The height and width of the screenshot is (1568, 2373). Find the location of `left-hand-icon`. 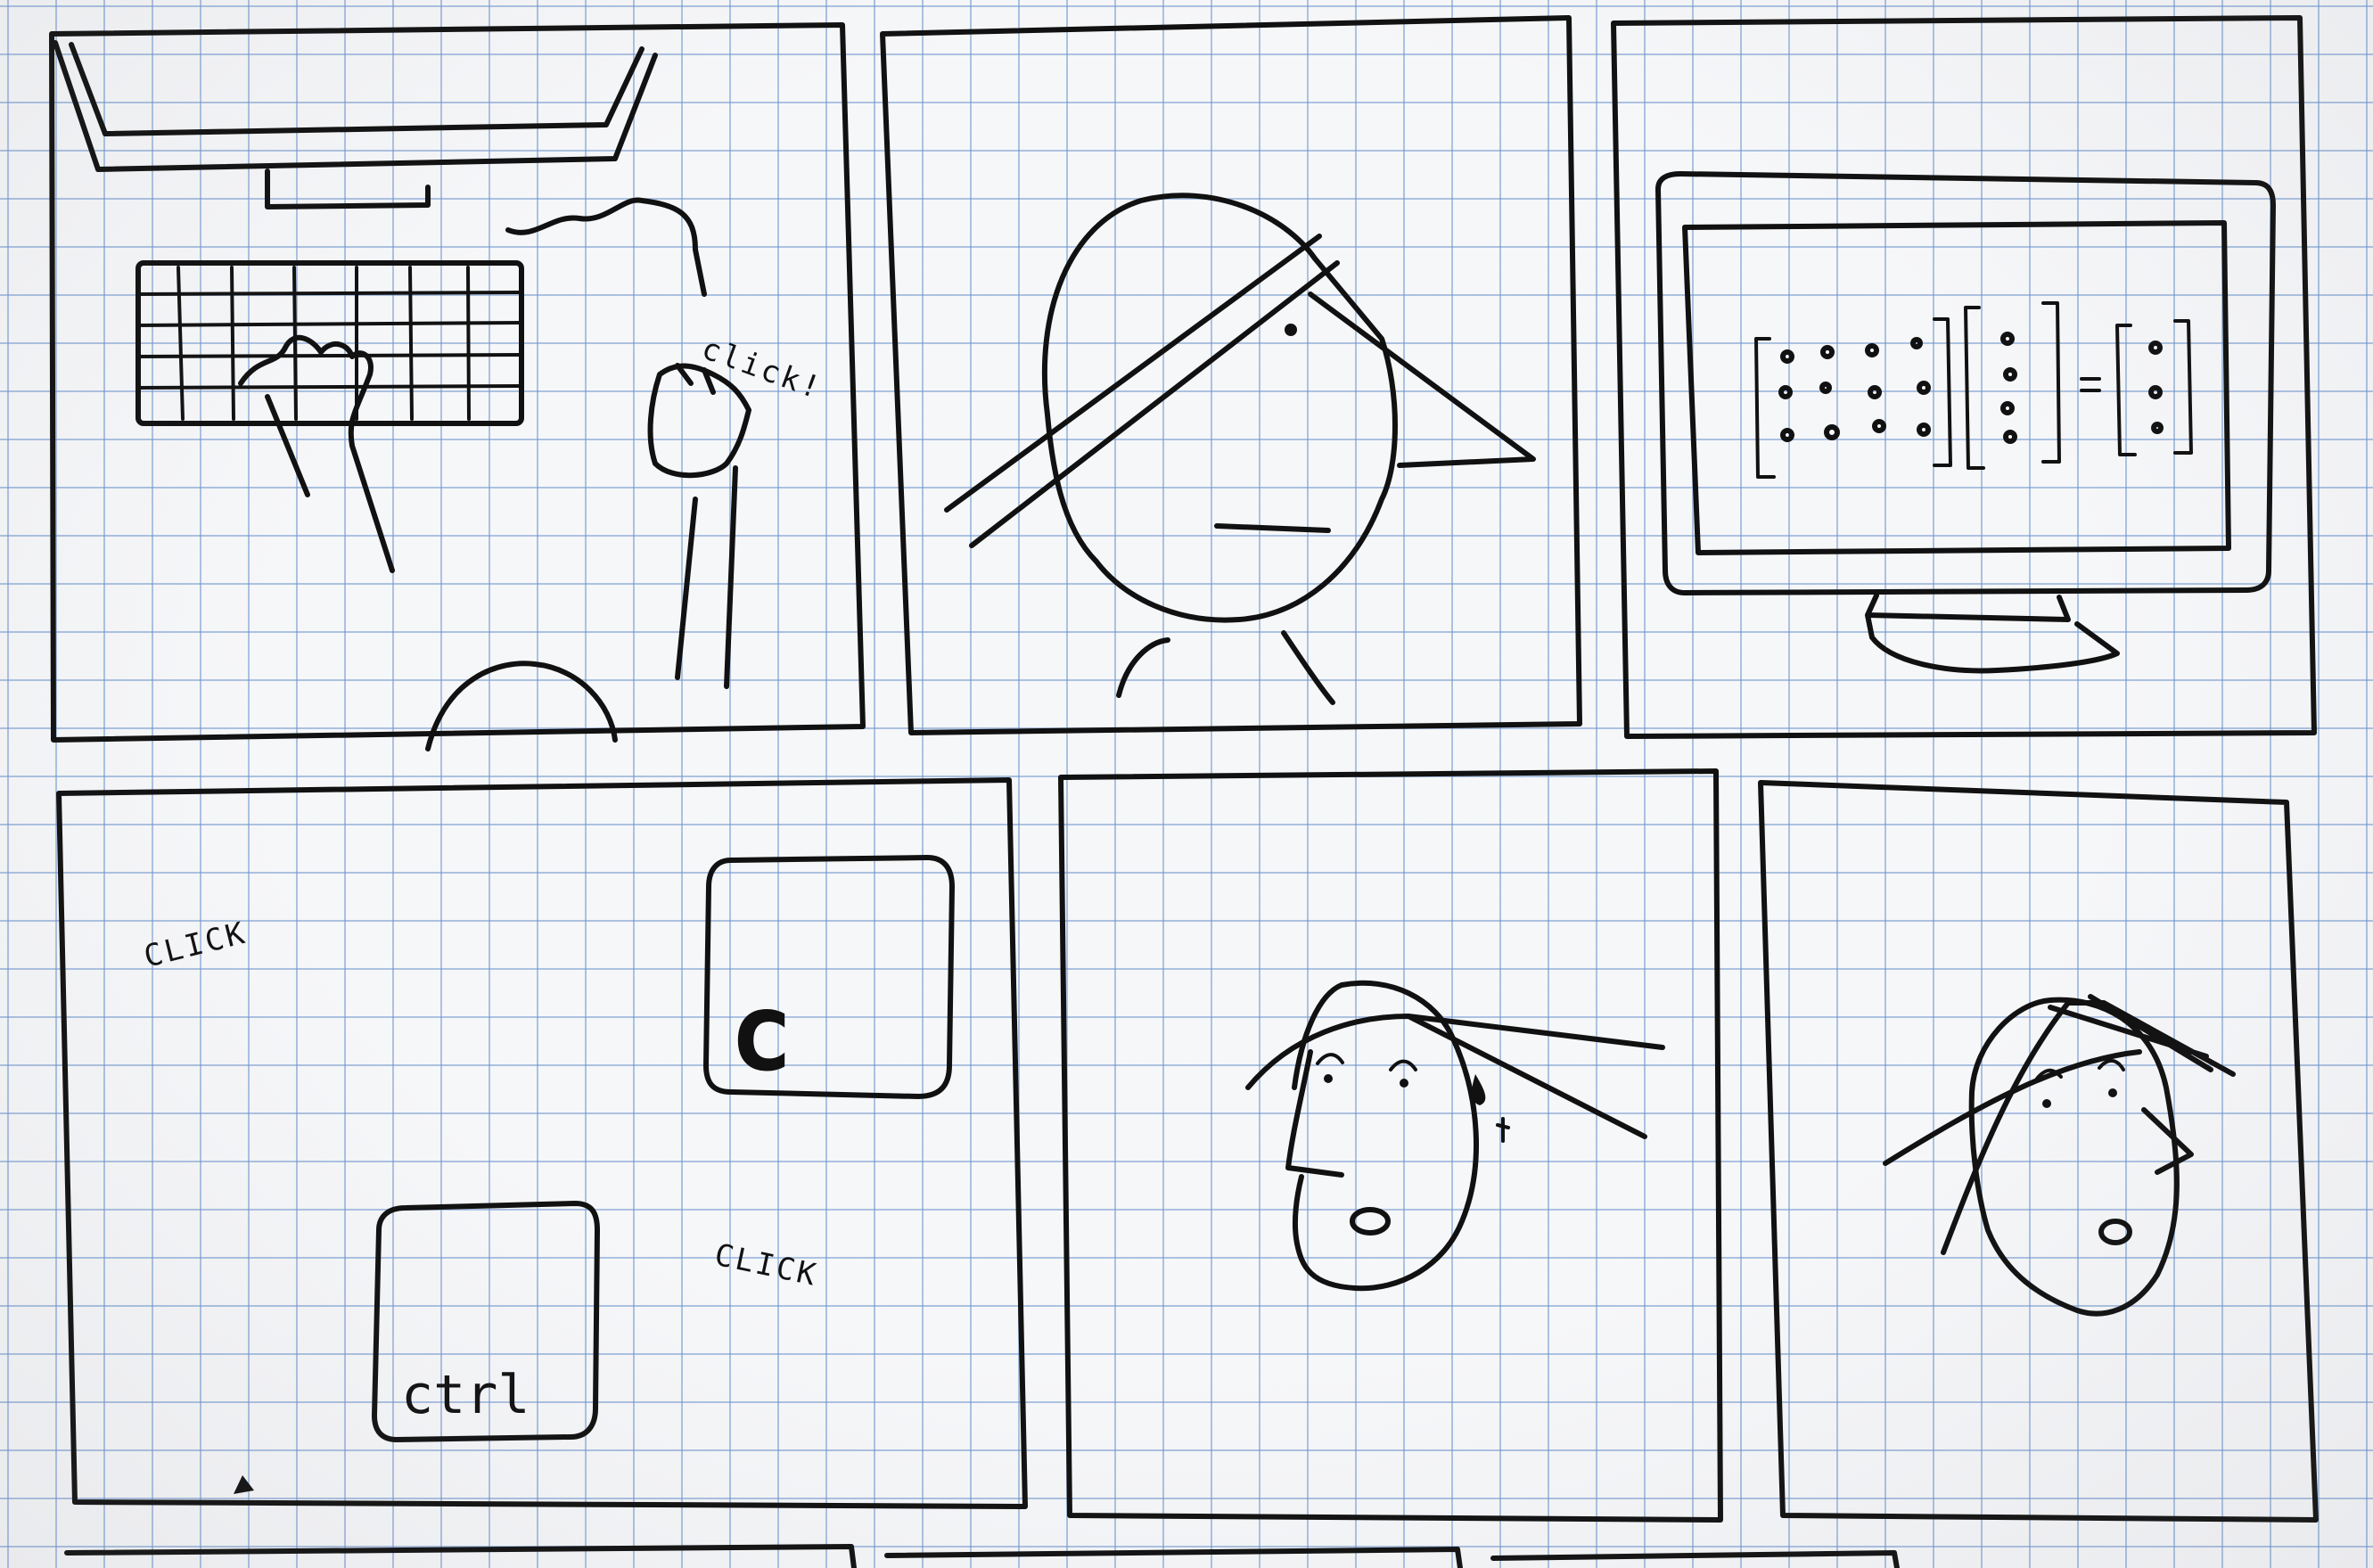

left-hand-icon is located at coordinates (316, 454).